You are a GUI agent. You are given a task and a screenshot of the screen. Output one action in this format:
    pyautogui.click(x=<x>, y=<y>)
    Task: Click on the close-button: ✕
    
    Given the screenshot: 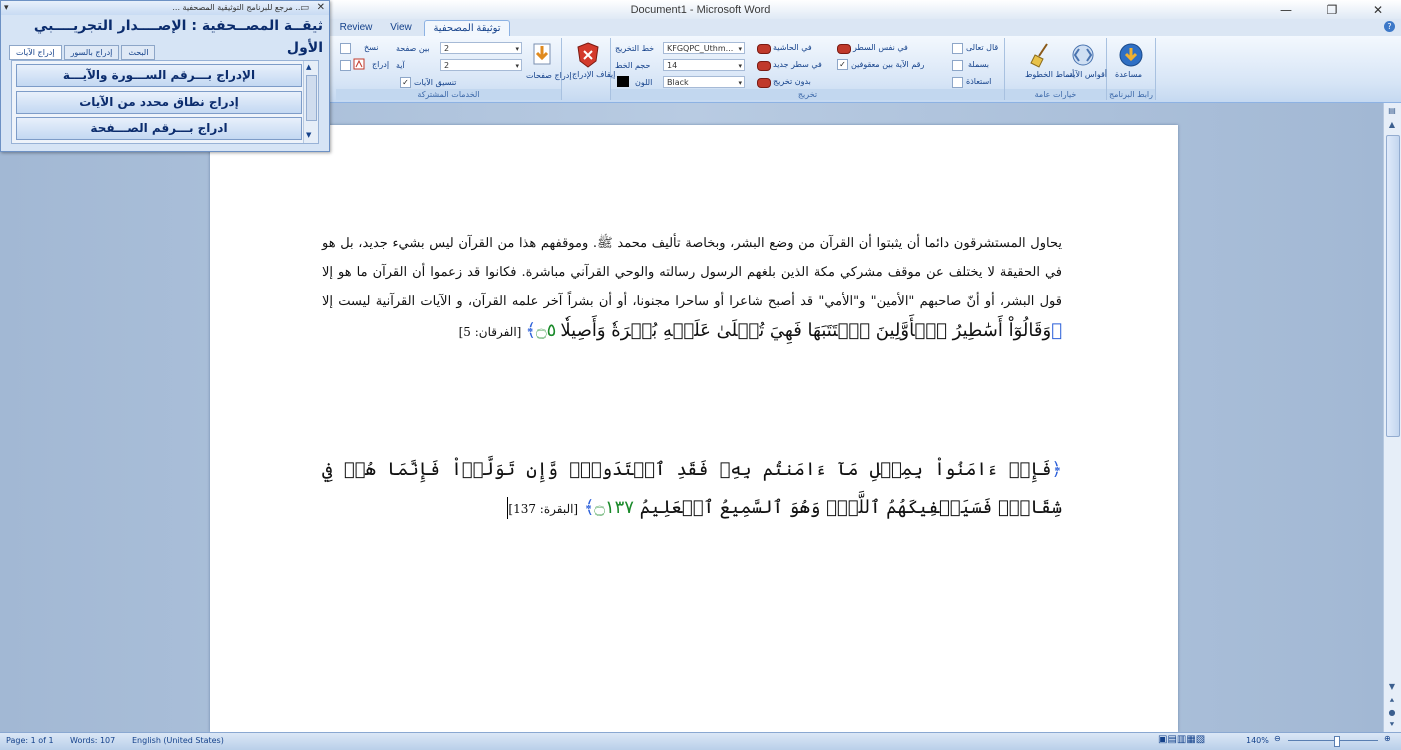 What is the action you would take?
    pyautogui.click(x=1378, y=9)
    